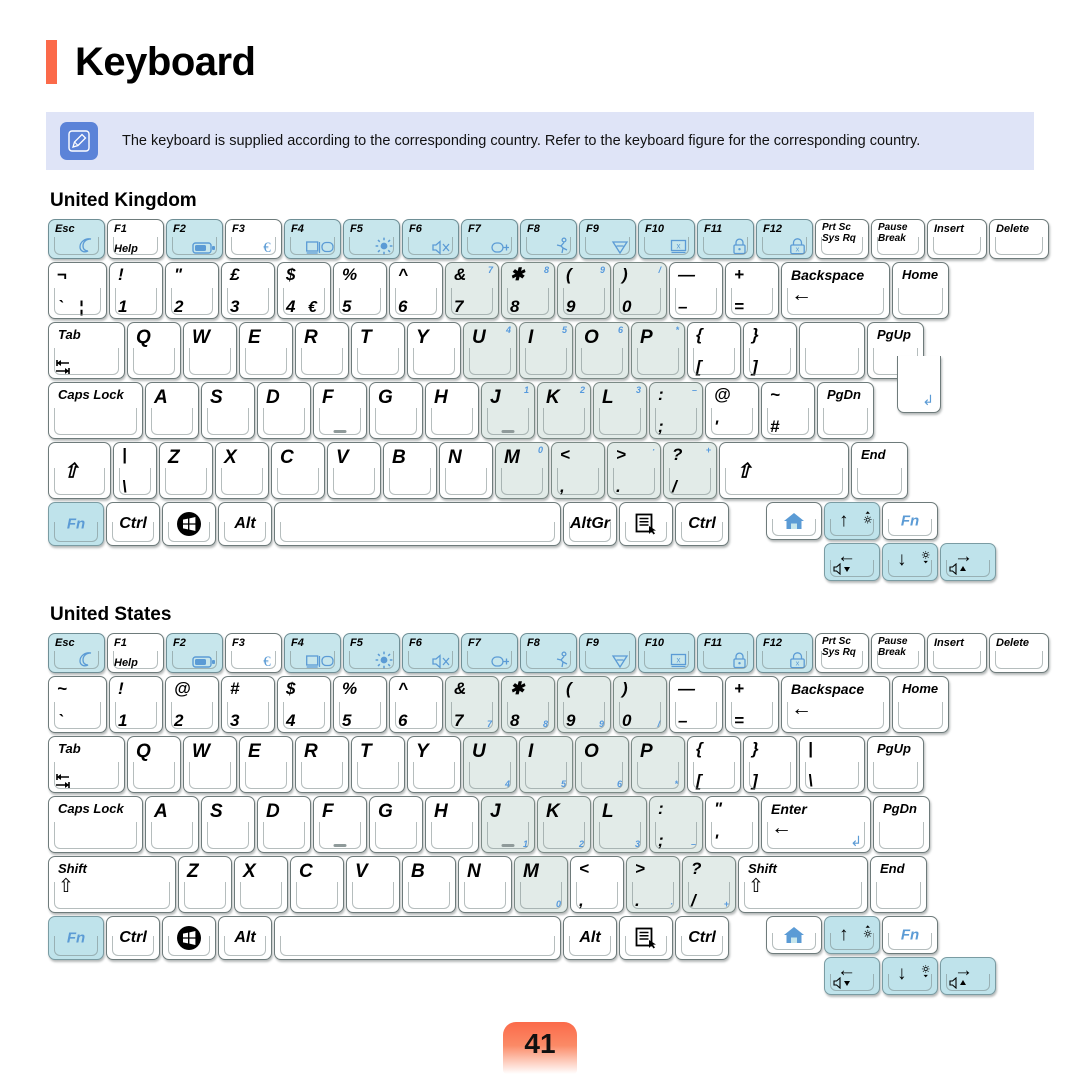  Describe the element at coordinates (957, 653) in the screenshot. I see `key-insert: Insert` at that location.